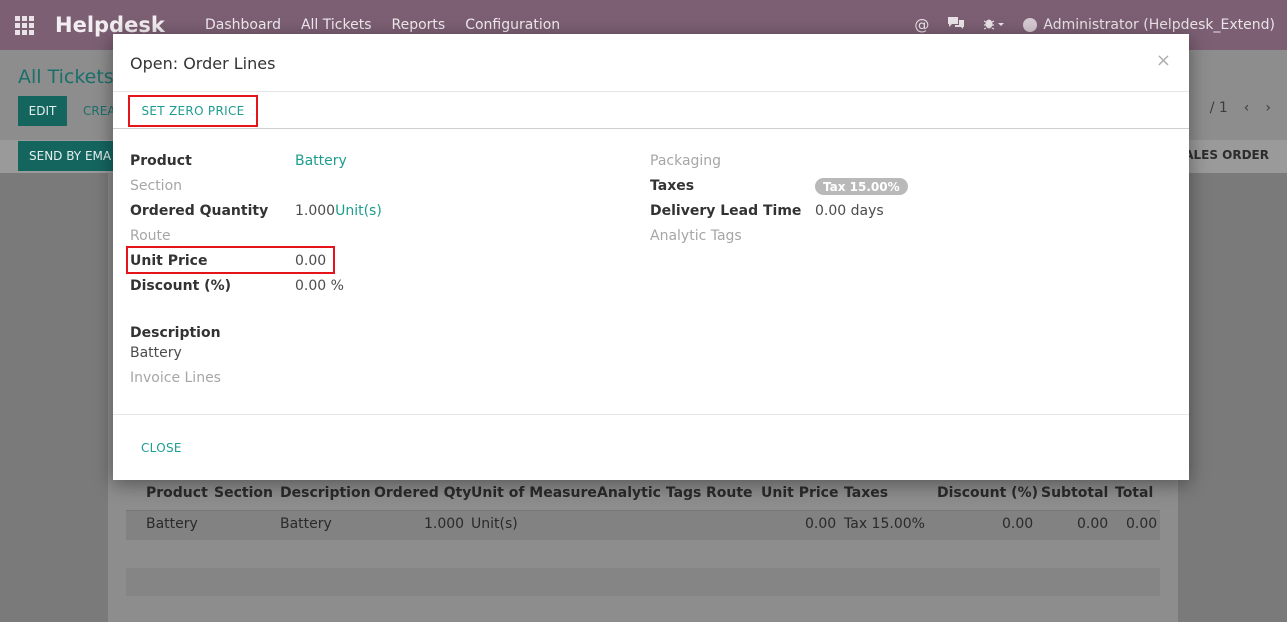 Image resolution: width=1287 pixels, height=622 pixels. Describe the element at coordinates (643, 582) in the screenshot. I see `empty-table-row` at that location.